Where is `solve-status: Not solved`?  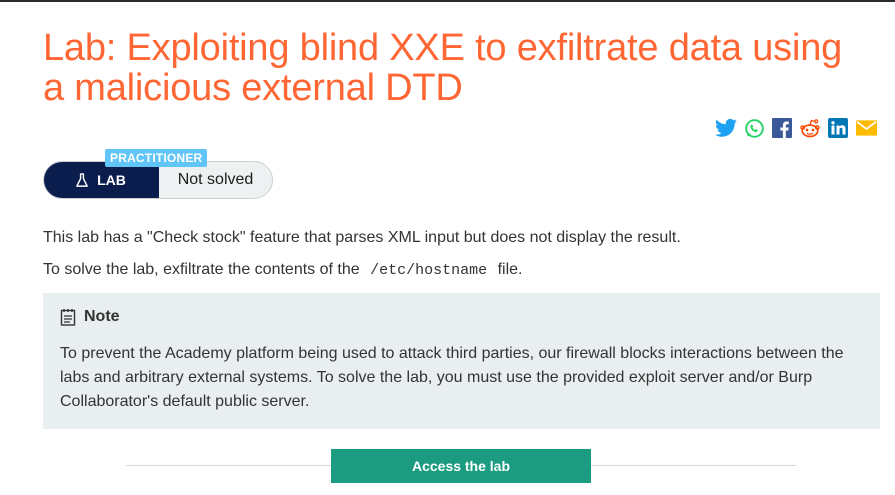
solve-status: Not solved is located at coordinates (215, 179).